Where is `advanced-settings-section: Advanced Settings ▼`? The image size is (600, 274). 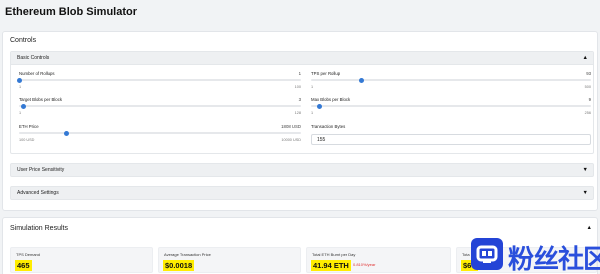 advanced-settings-section: Advanced Settings ▼ is located at coordinates (302, 193).